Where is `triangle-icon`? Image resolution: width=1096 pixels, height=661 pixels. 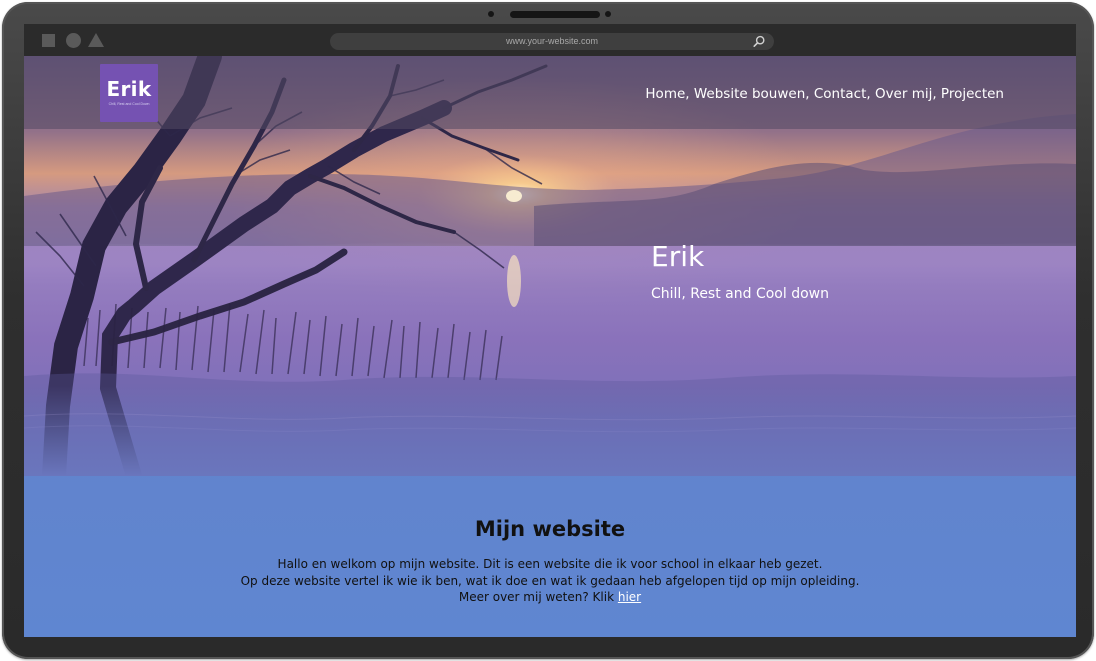
triangle-icon is located at coordinates (96, 40).